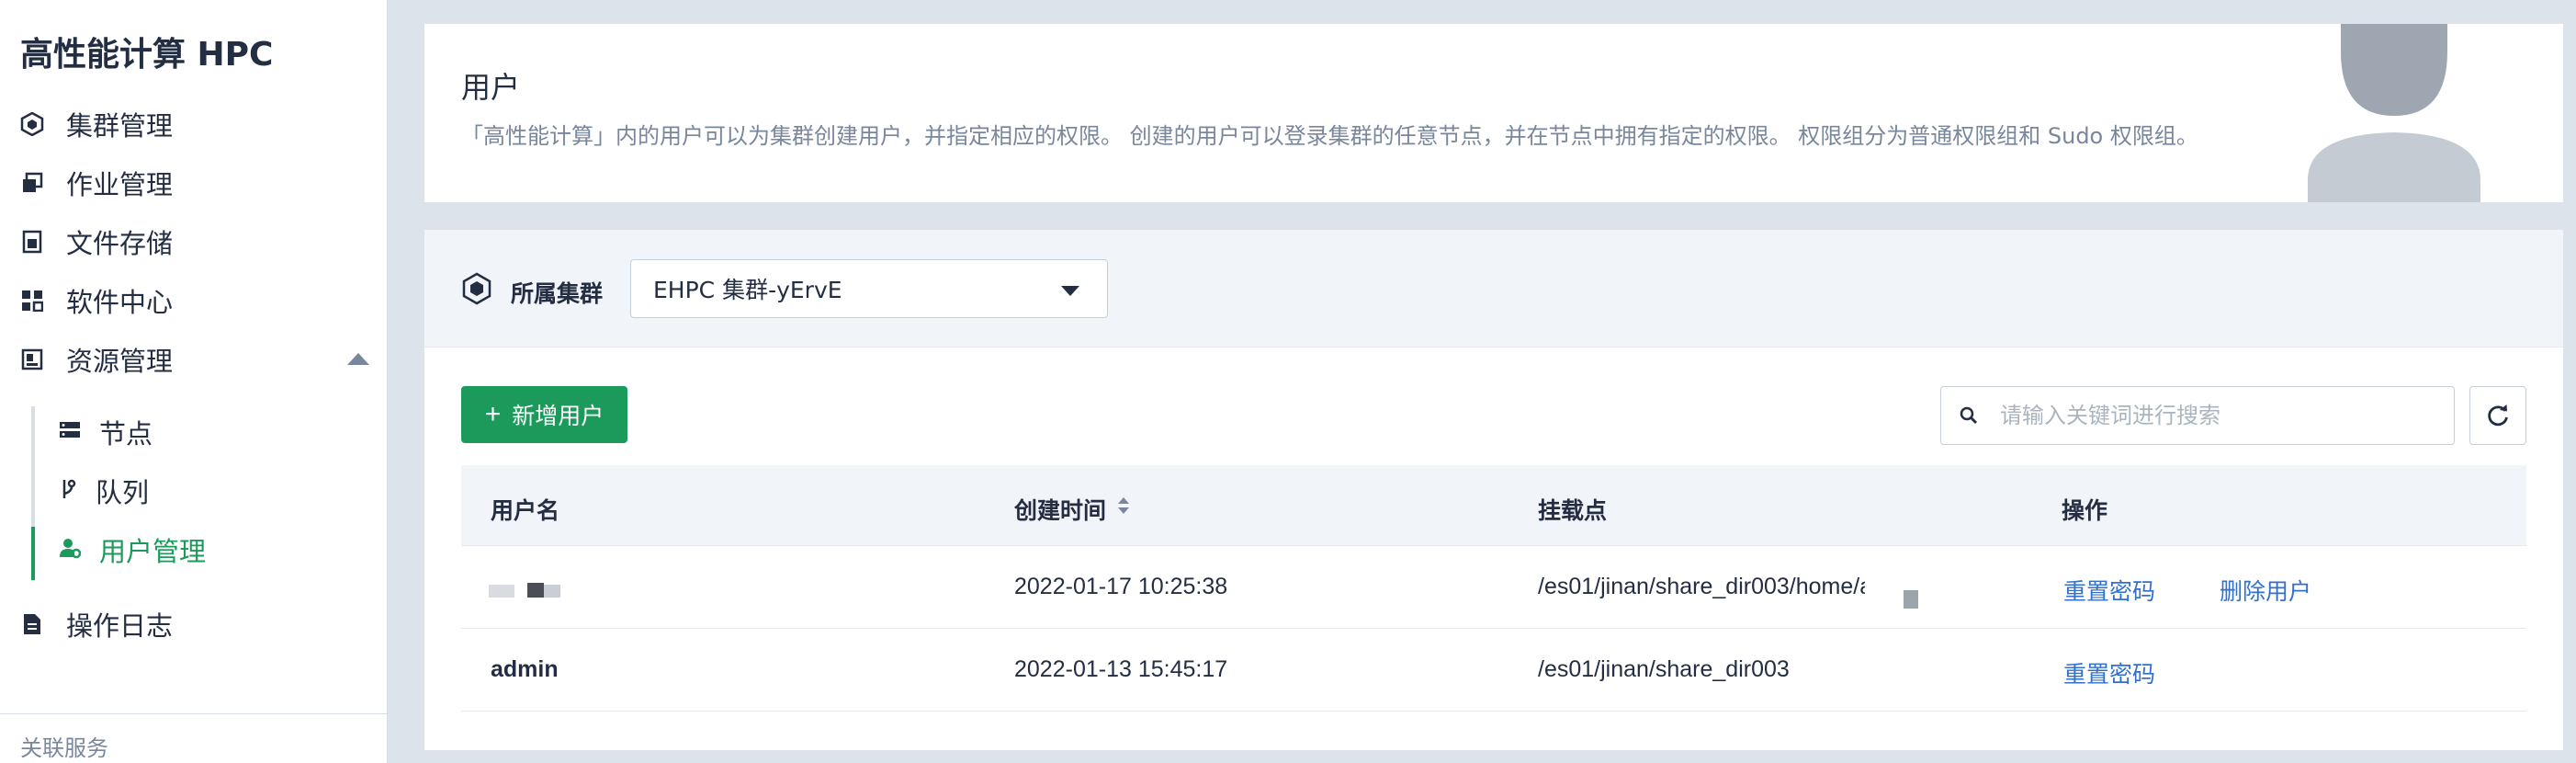 The width and height of the screenshot is (2576, 763). I want to click on resource-icon, so click(32, 359).